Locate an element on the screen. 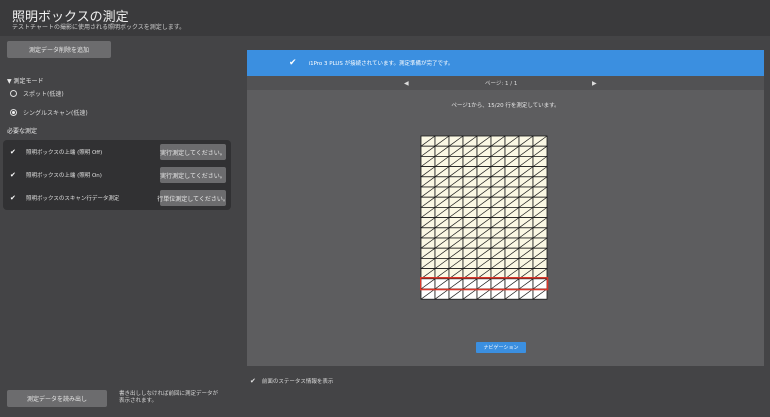  banner-text: i1Pro 3 PLUS が接続されています。測定準備が完了です。 is located at coordinates (381, 64).